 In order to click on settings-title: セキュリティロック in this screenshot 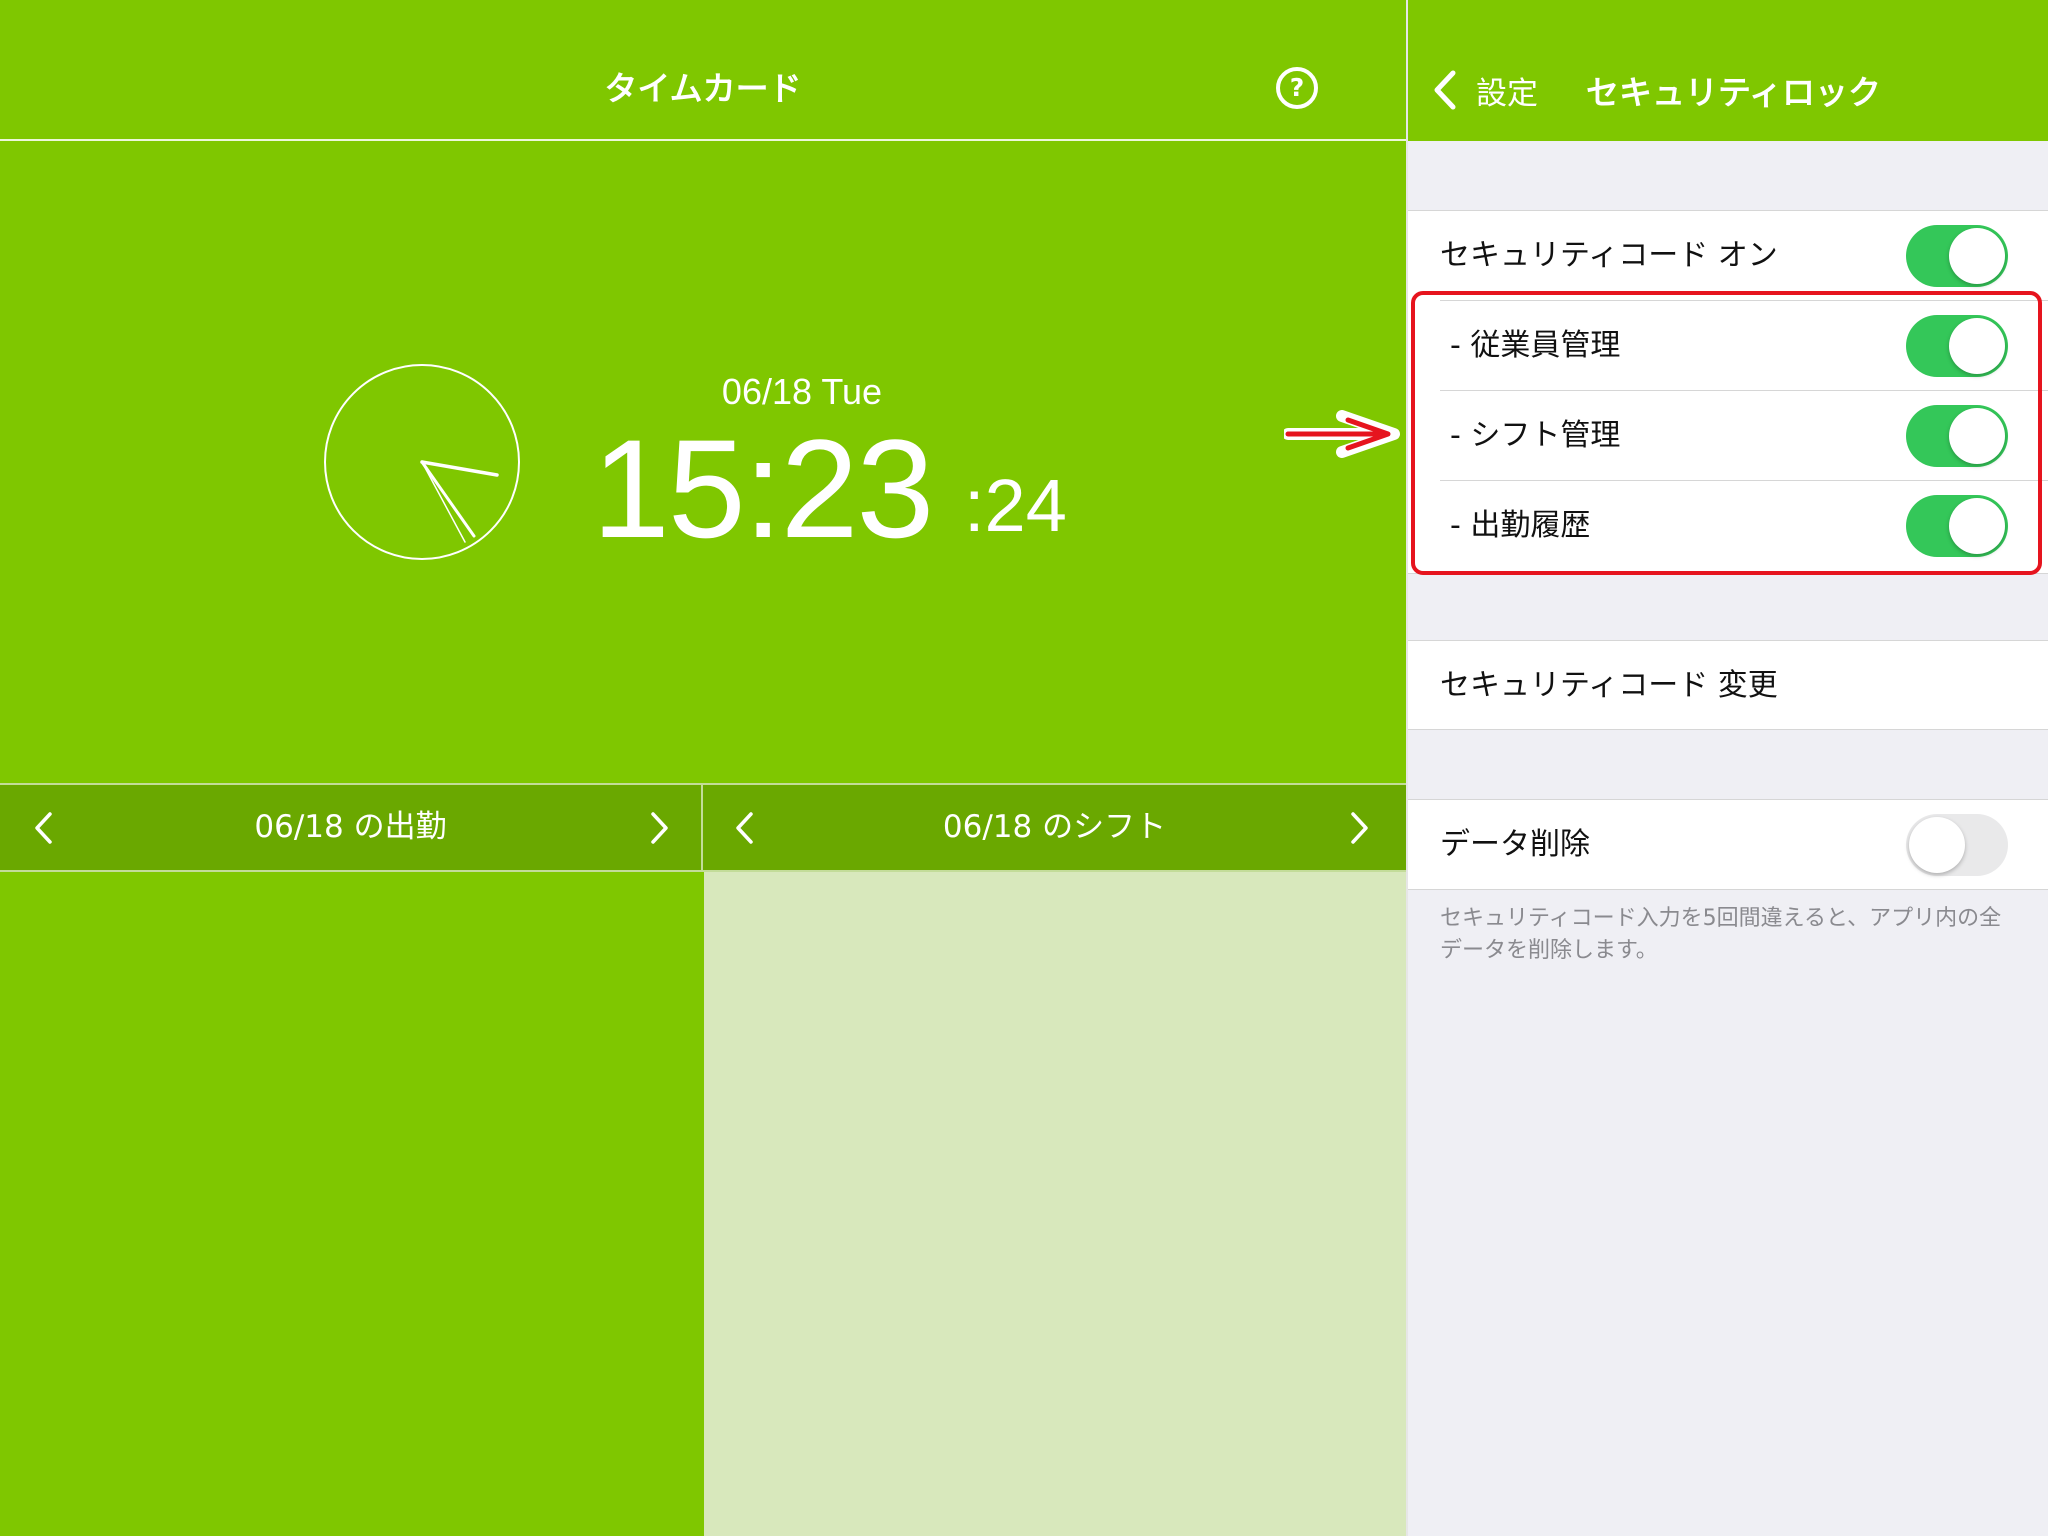, I will do `click(1734, 92)`.